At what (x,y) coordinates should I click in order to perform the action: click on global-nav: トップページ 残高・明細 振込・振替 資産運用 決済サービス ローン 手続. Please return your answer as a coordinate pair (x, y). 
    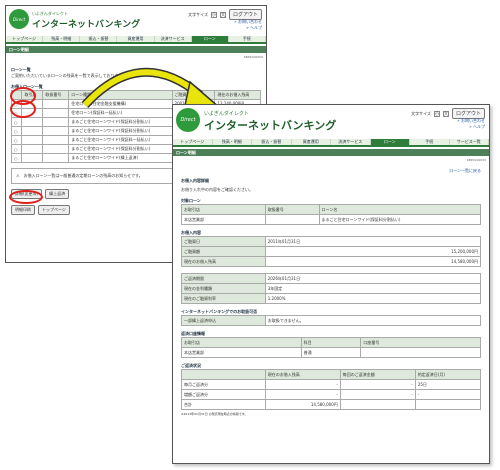
    Looking at the image, I should click on (136, 40).